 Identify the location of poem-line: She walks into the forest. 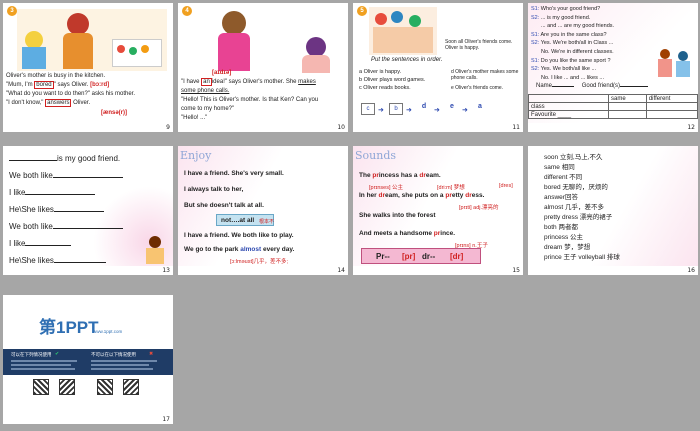
(397, 215).